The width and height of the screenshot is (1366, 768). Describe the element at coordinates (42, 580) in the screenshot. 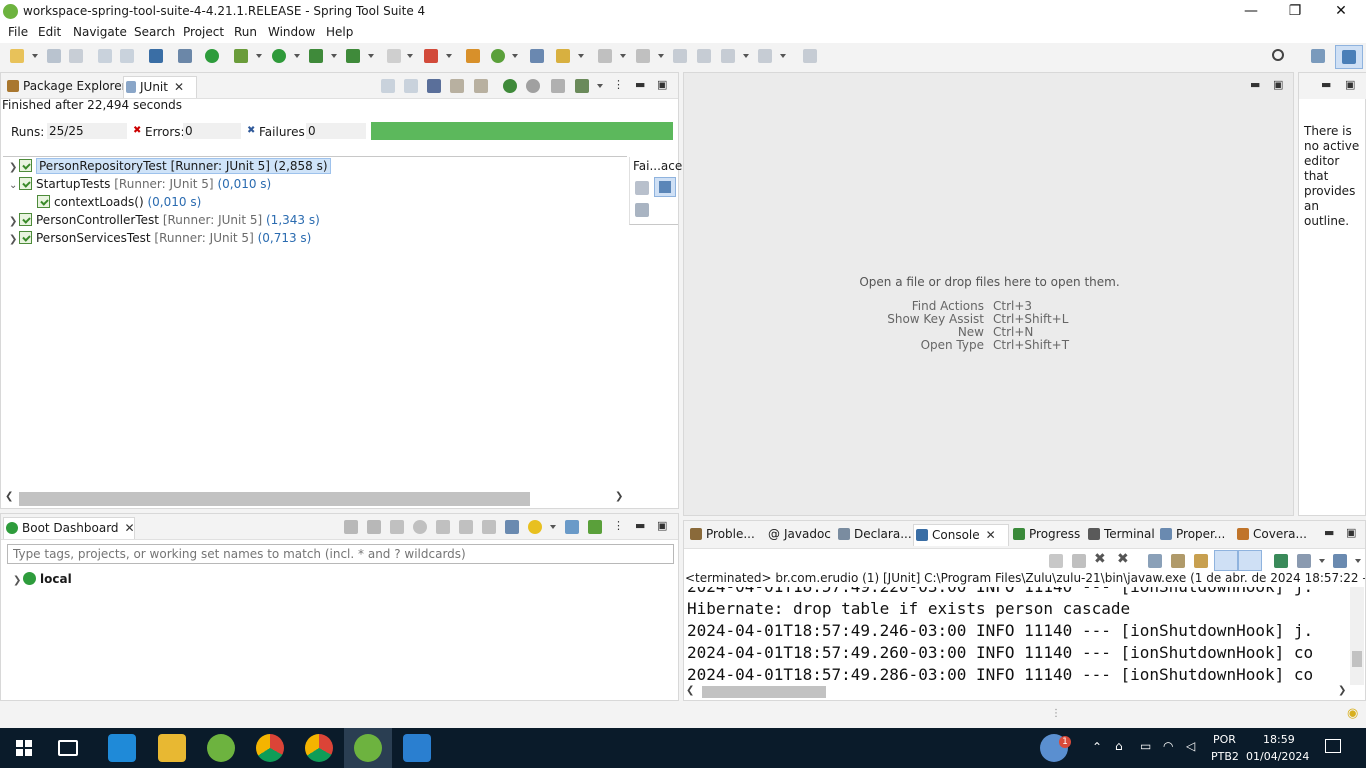

I see `boot-target-row: ❯ local` at that location.